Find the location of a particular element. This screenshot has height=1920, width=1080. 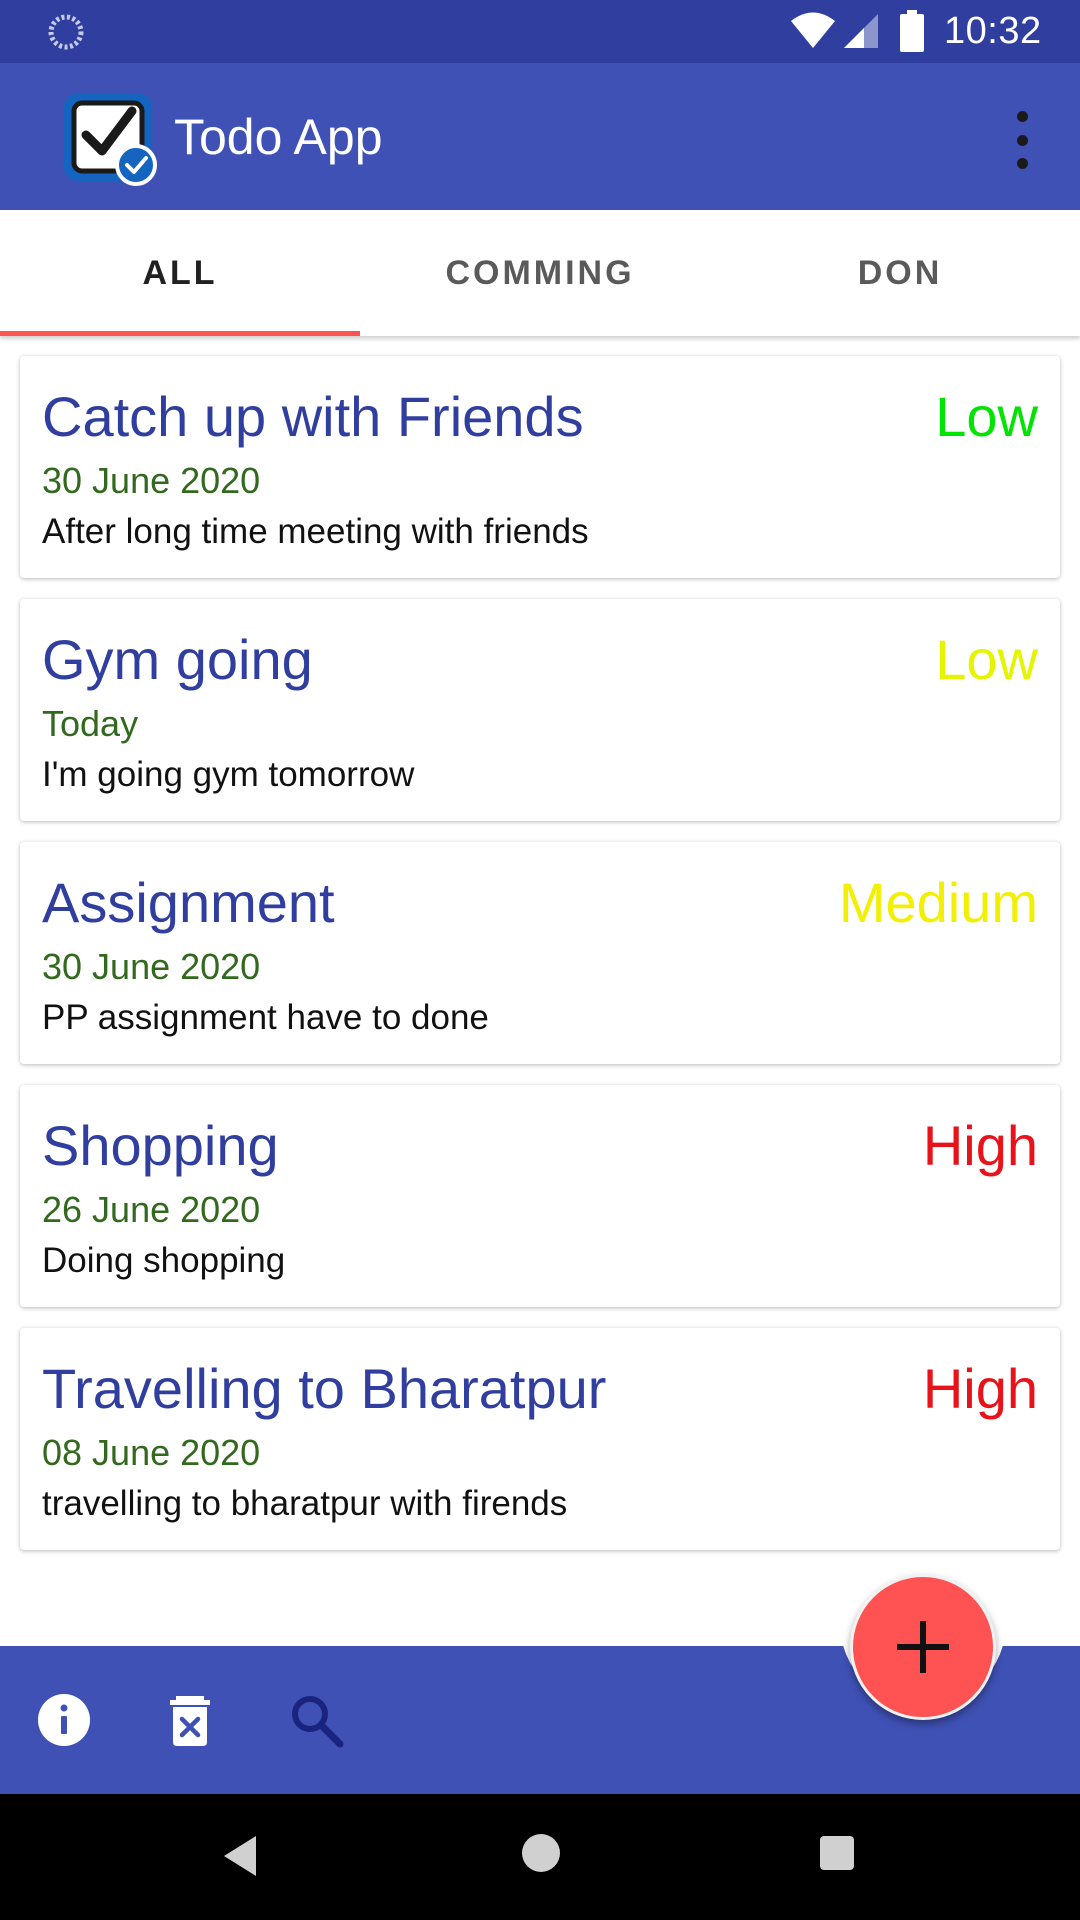

back-icon is located at coordinates (240, 1856).